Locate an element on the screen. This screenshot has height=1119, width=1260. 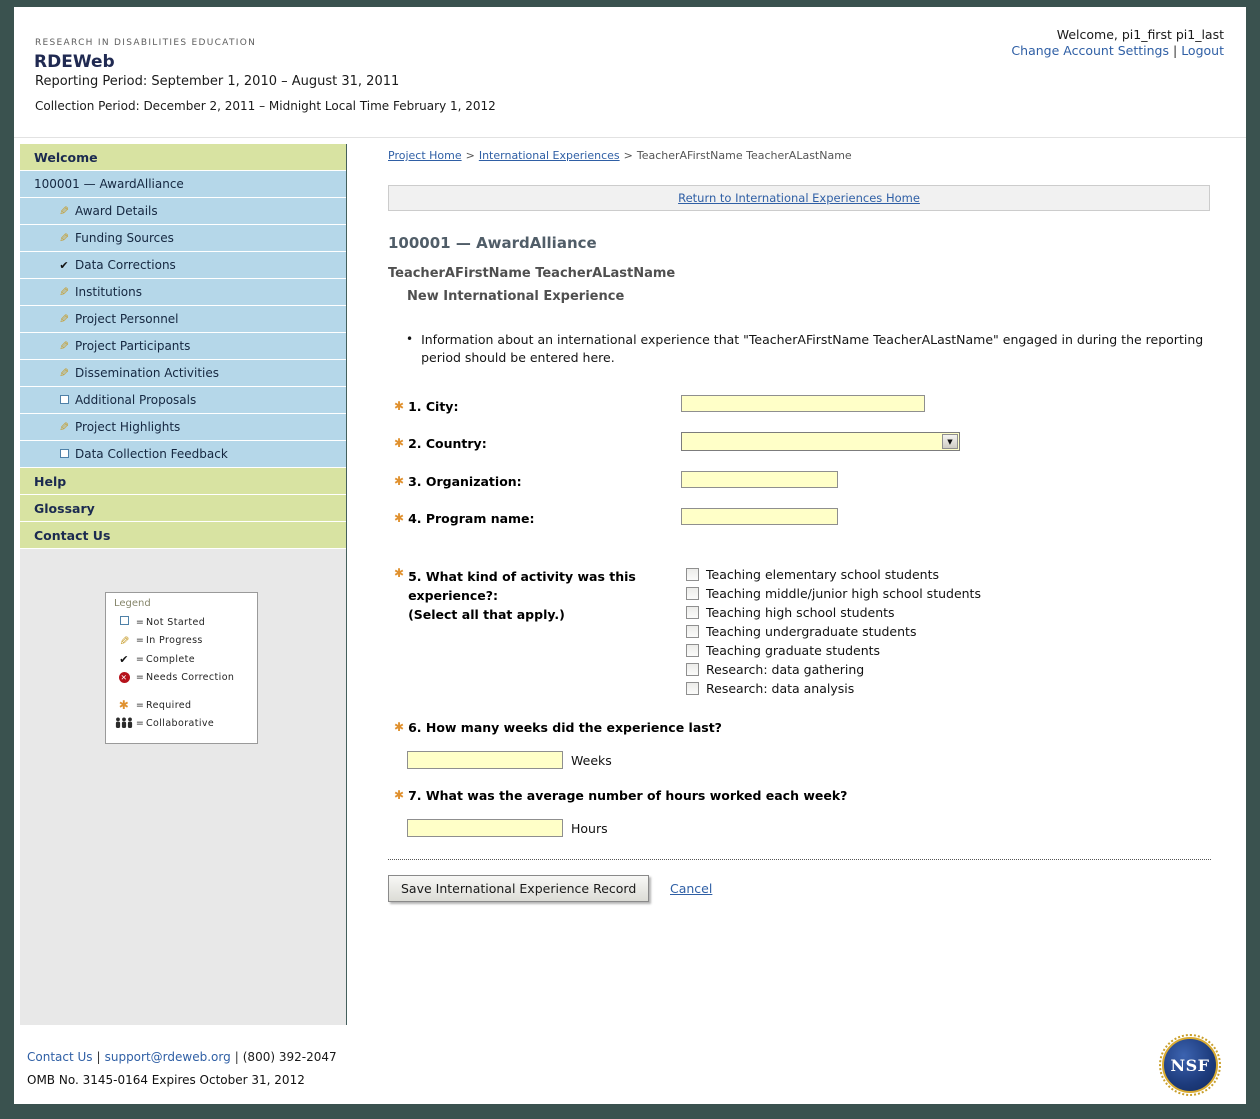
sidebar-section-help: Help is located at coordinates (183, 481).